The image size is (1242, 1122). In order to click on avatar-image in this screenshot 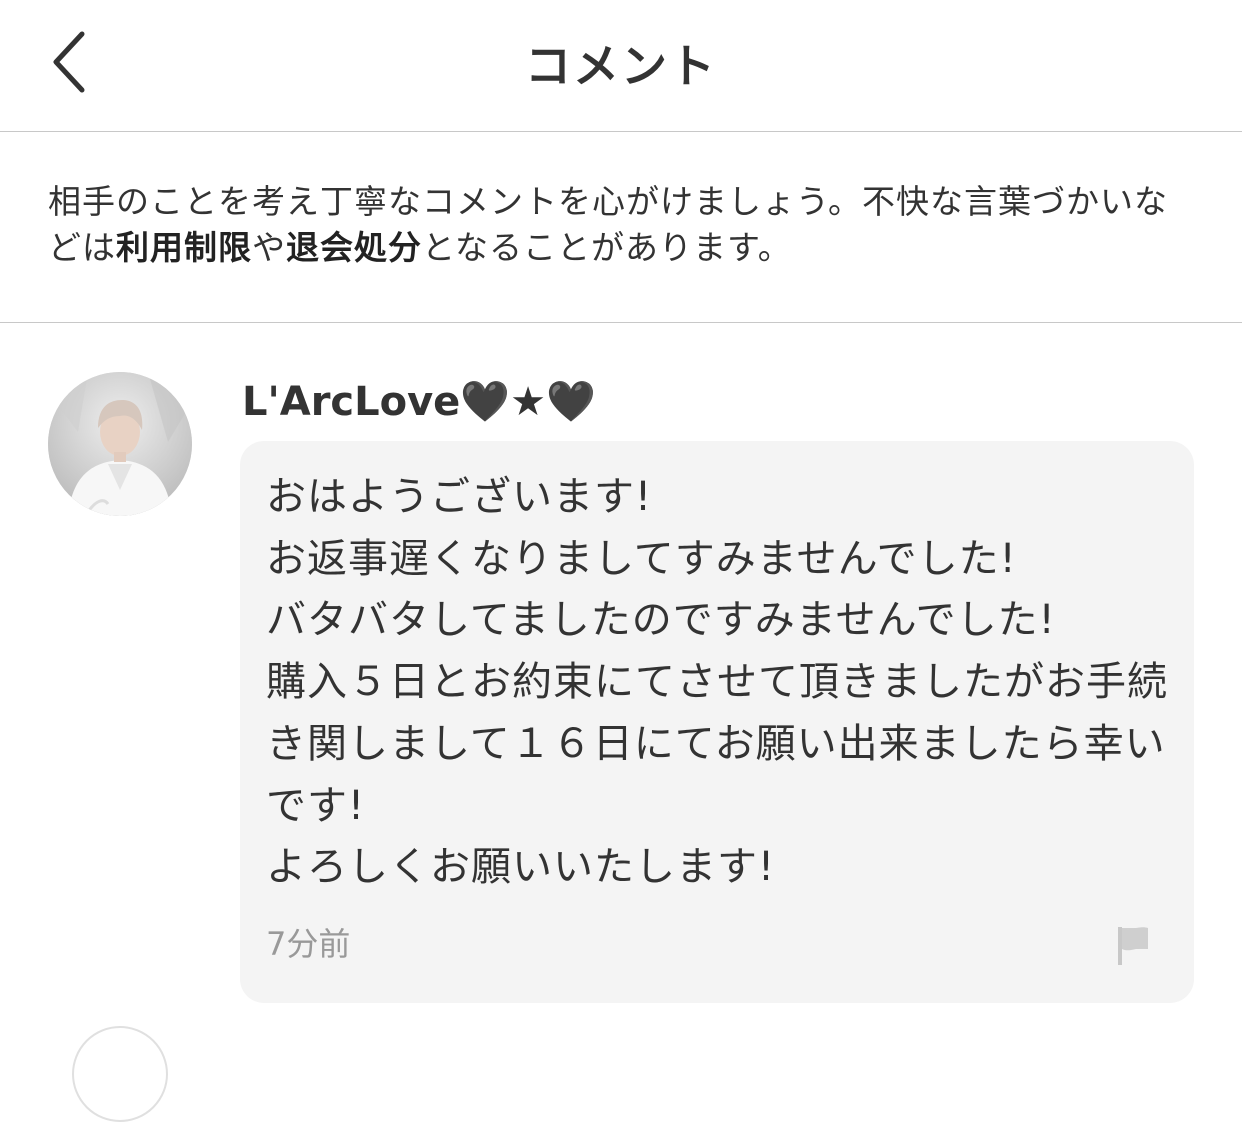, I will do `click(120, 444)`.